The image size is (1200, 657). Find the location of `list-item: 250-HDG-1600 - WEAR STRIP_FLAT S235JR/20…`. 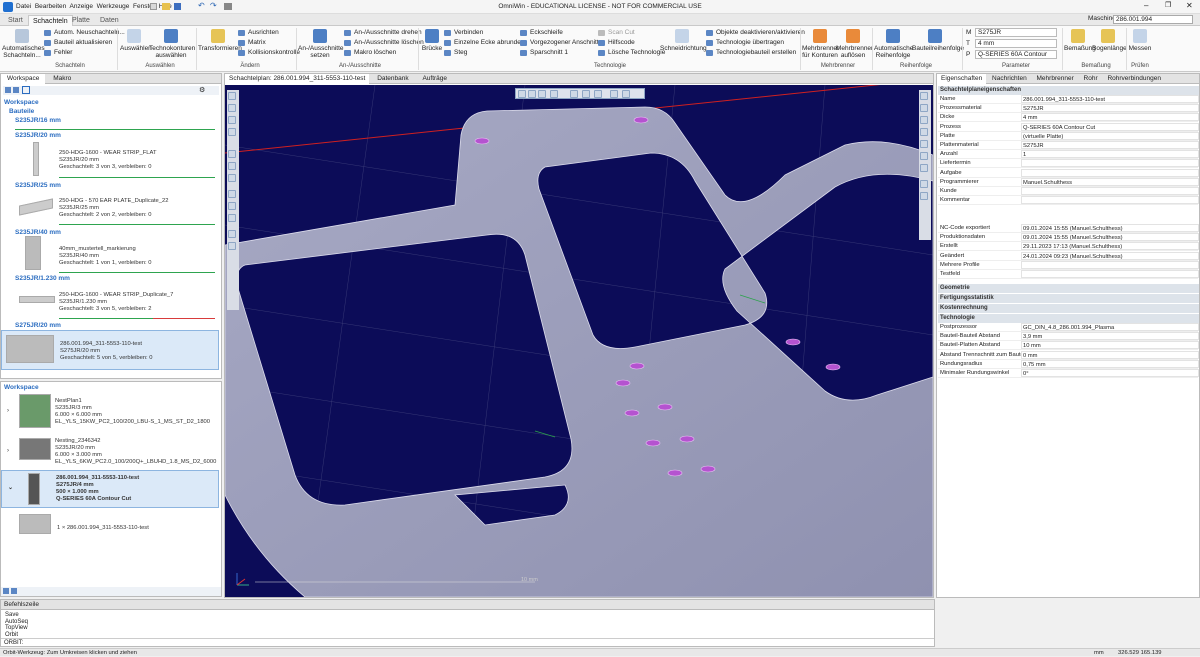

list-item: 250-HDG-1600 - WEAR STRIP_FLAT S235JR/20… is located at coordinates (110, 162).